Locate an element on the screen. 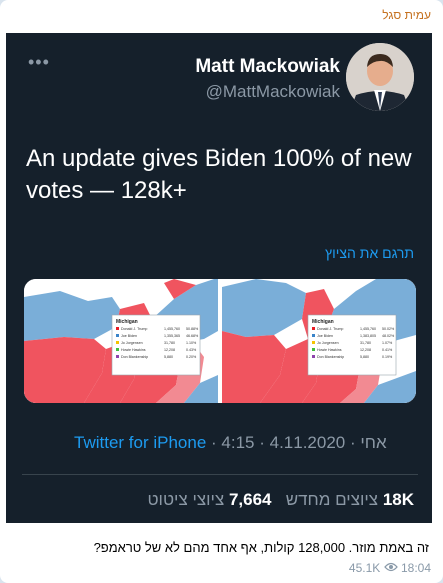 This screenshot has height=583, width=443. svg-text: 0.43% is located at coordinates (191, 350).